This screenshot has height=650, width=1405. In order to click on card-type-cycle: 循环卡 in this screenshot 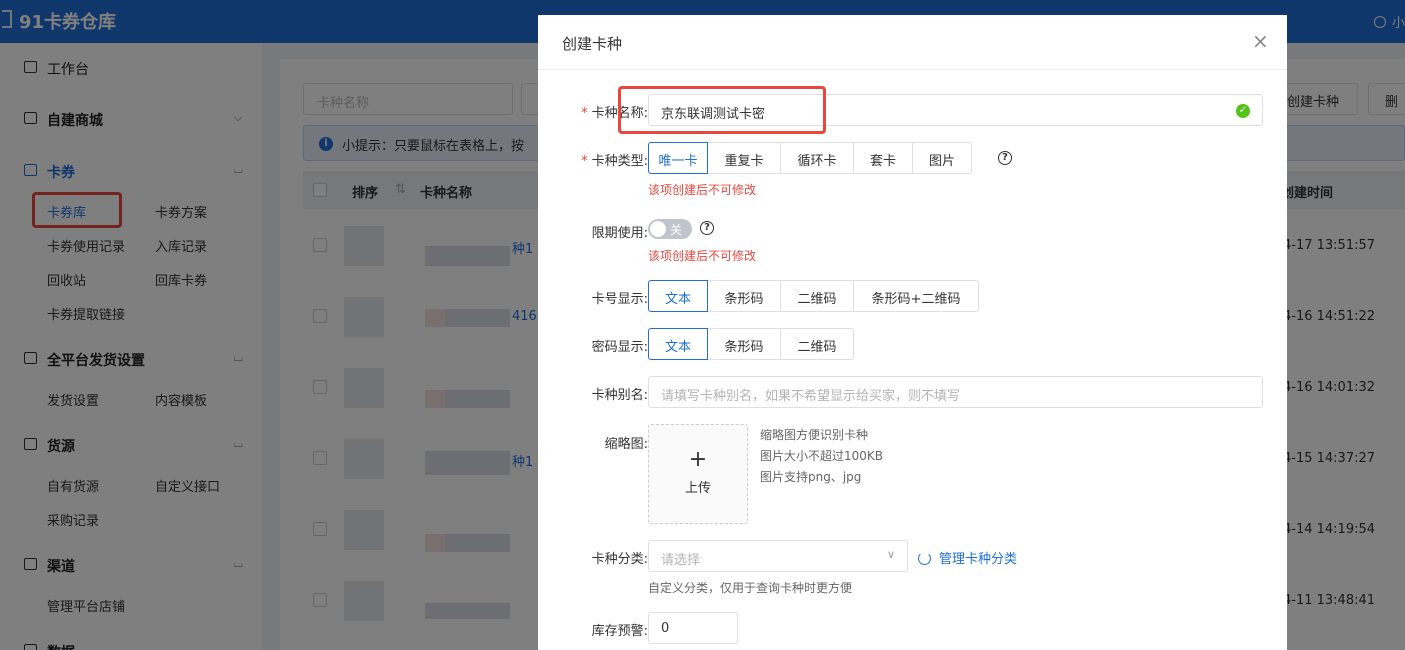, I will do `click(817, 158)`.